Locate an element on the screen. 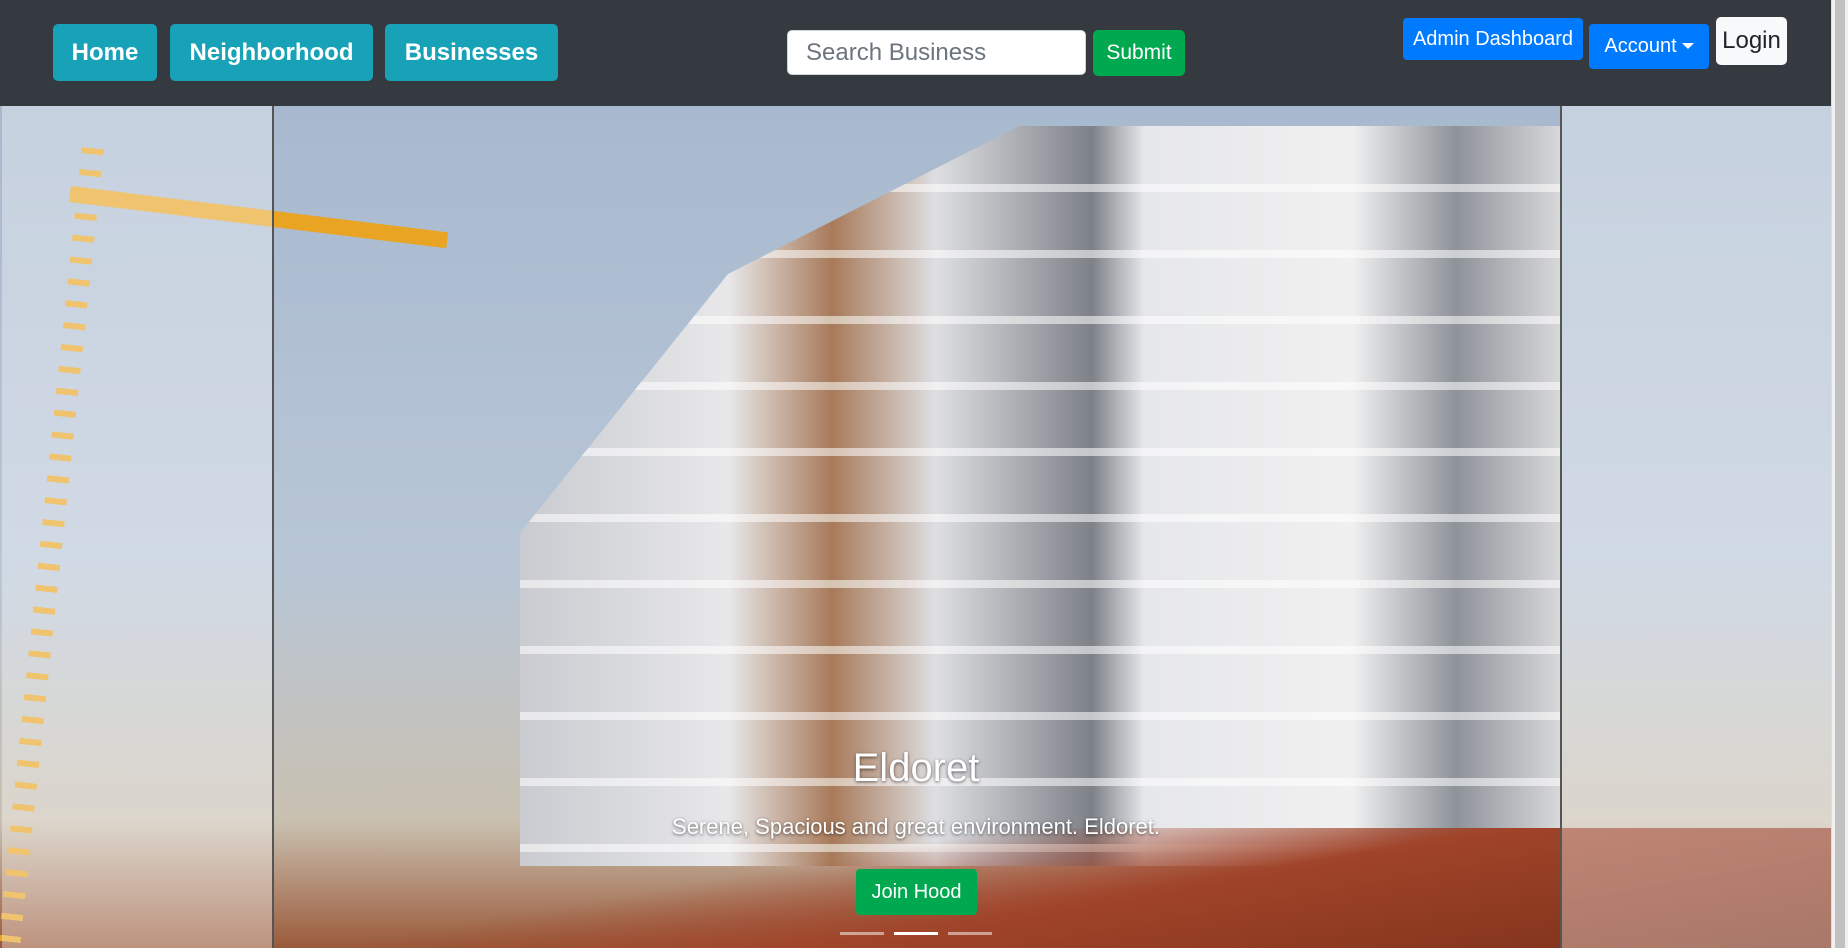 This screenshot has height=948, width=1848. caret-down-icon is located at coordinates (1687, 46).